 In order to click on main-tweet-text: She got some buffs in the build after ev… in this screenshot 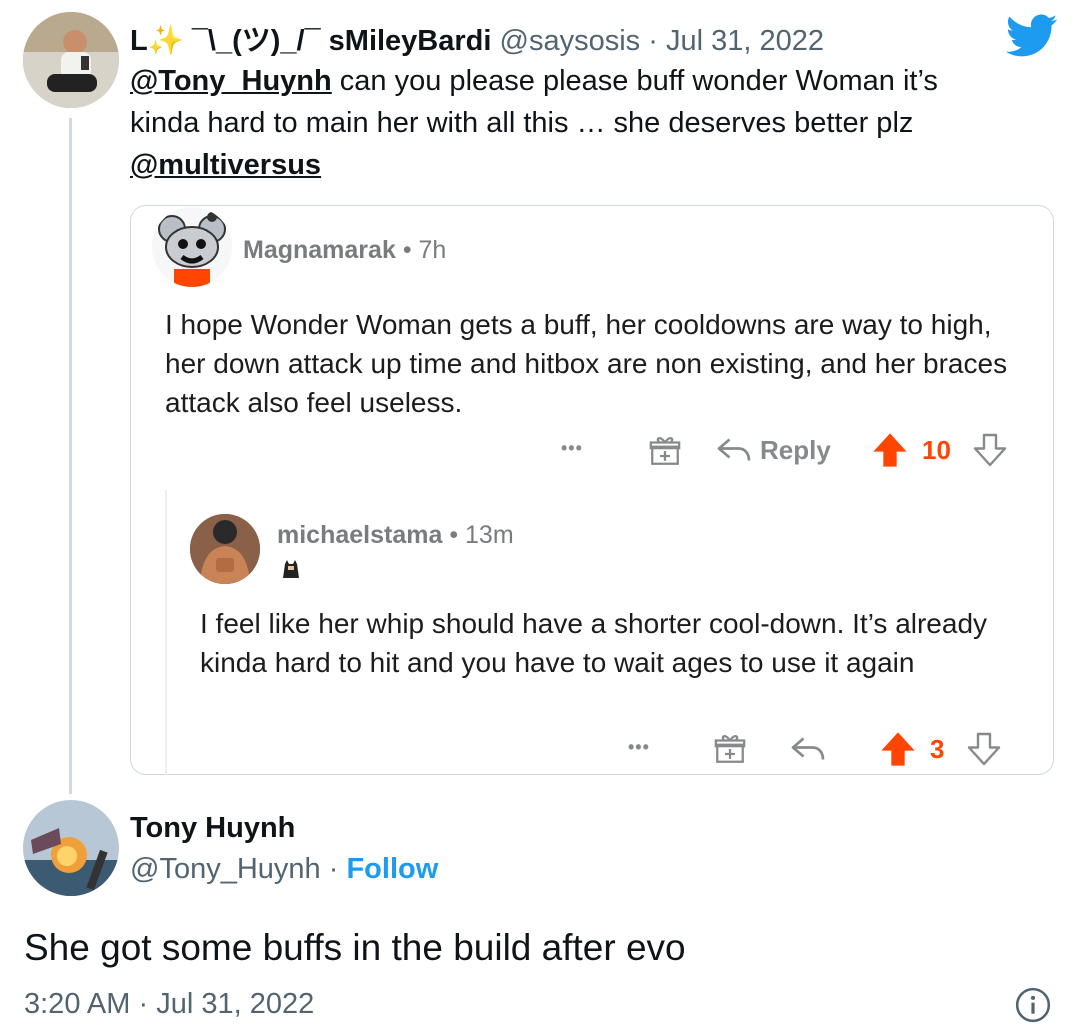, I will do `click(355, 947)`.